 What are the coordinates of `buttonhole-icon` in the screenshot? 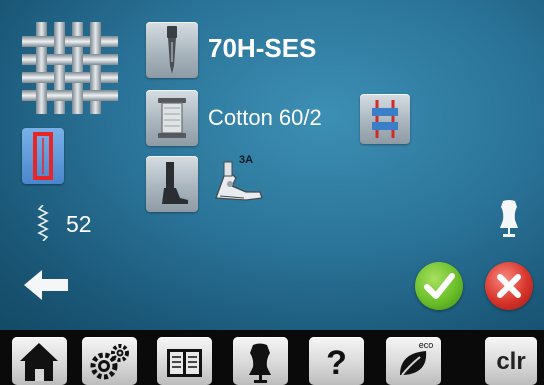 It's located at (43, 156).